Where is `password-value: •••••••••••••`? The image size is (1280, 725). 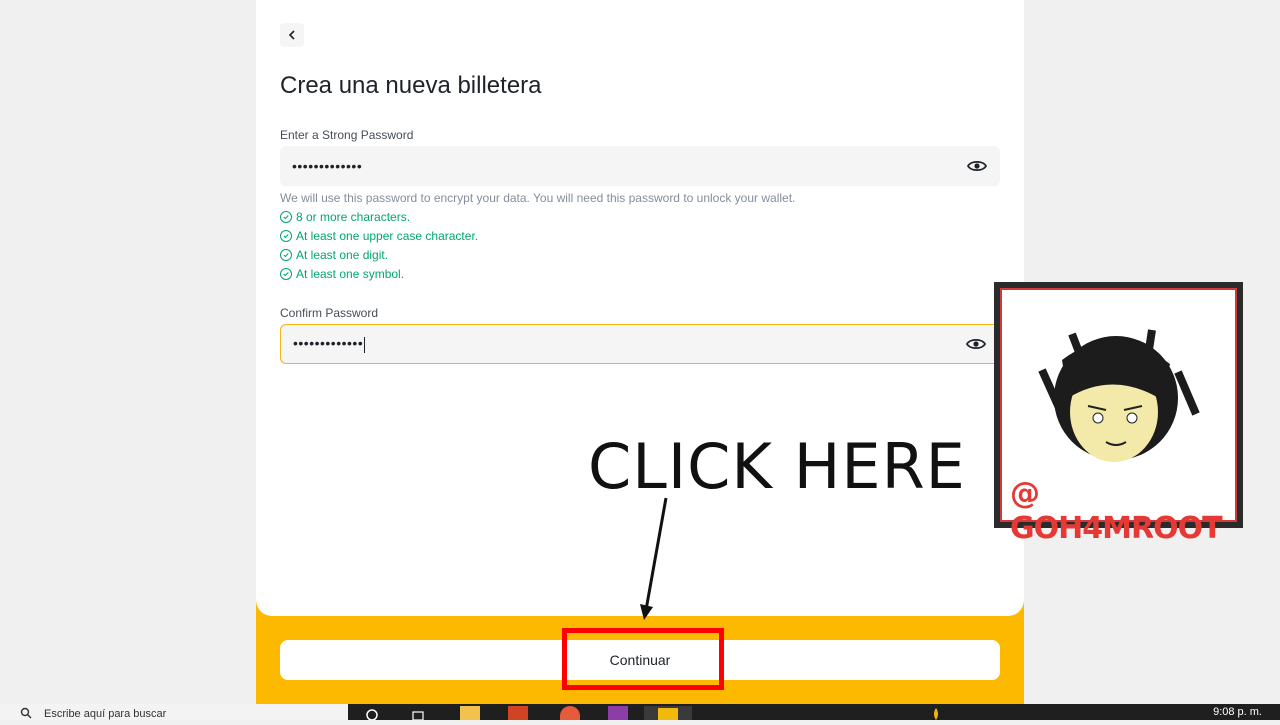 password-value: ••••••••••••• is located at coordinates (327, 166).